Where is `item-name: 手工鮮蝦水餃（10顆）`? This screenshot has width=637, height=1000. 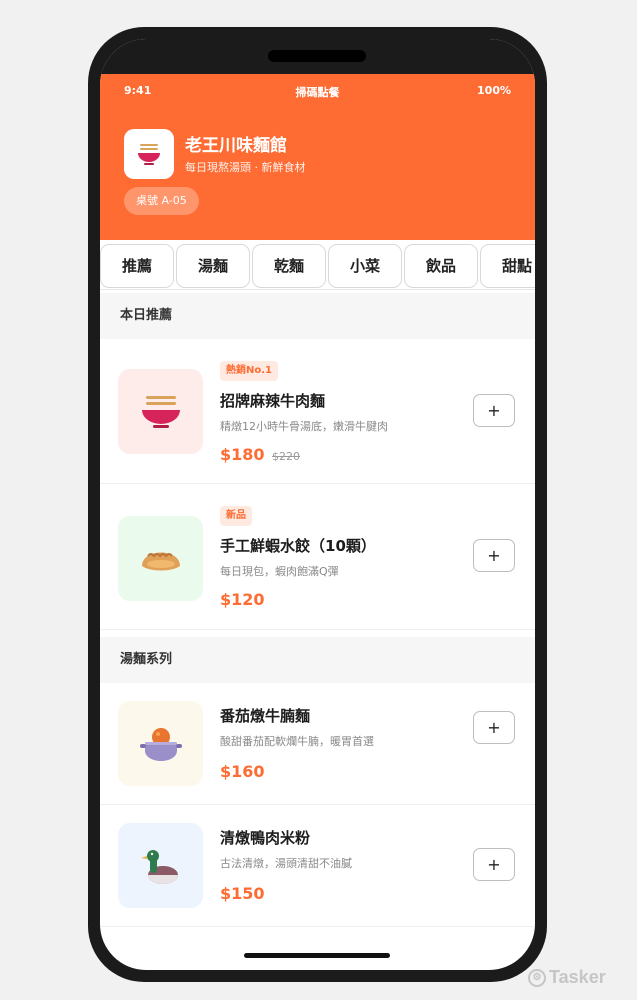
item-name: 手工鮮蝦水餃（10顆） is located at coordinates (298, 546).